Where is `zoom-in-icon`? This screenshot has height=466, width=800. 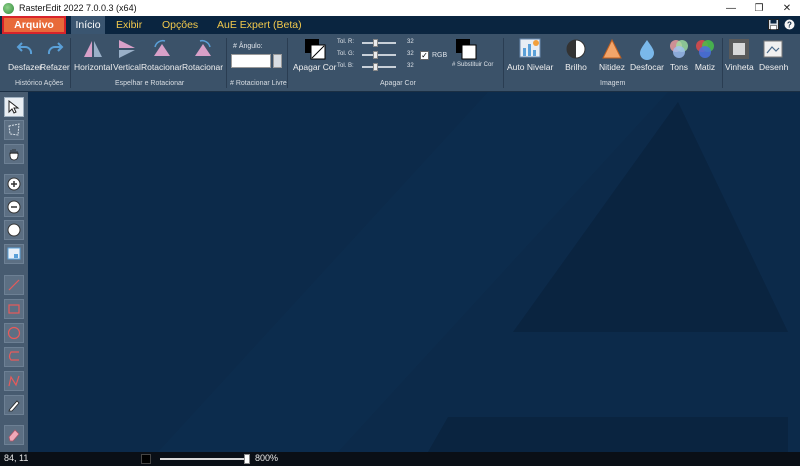
zoom-in-icon is located at coordinates (14, 184).